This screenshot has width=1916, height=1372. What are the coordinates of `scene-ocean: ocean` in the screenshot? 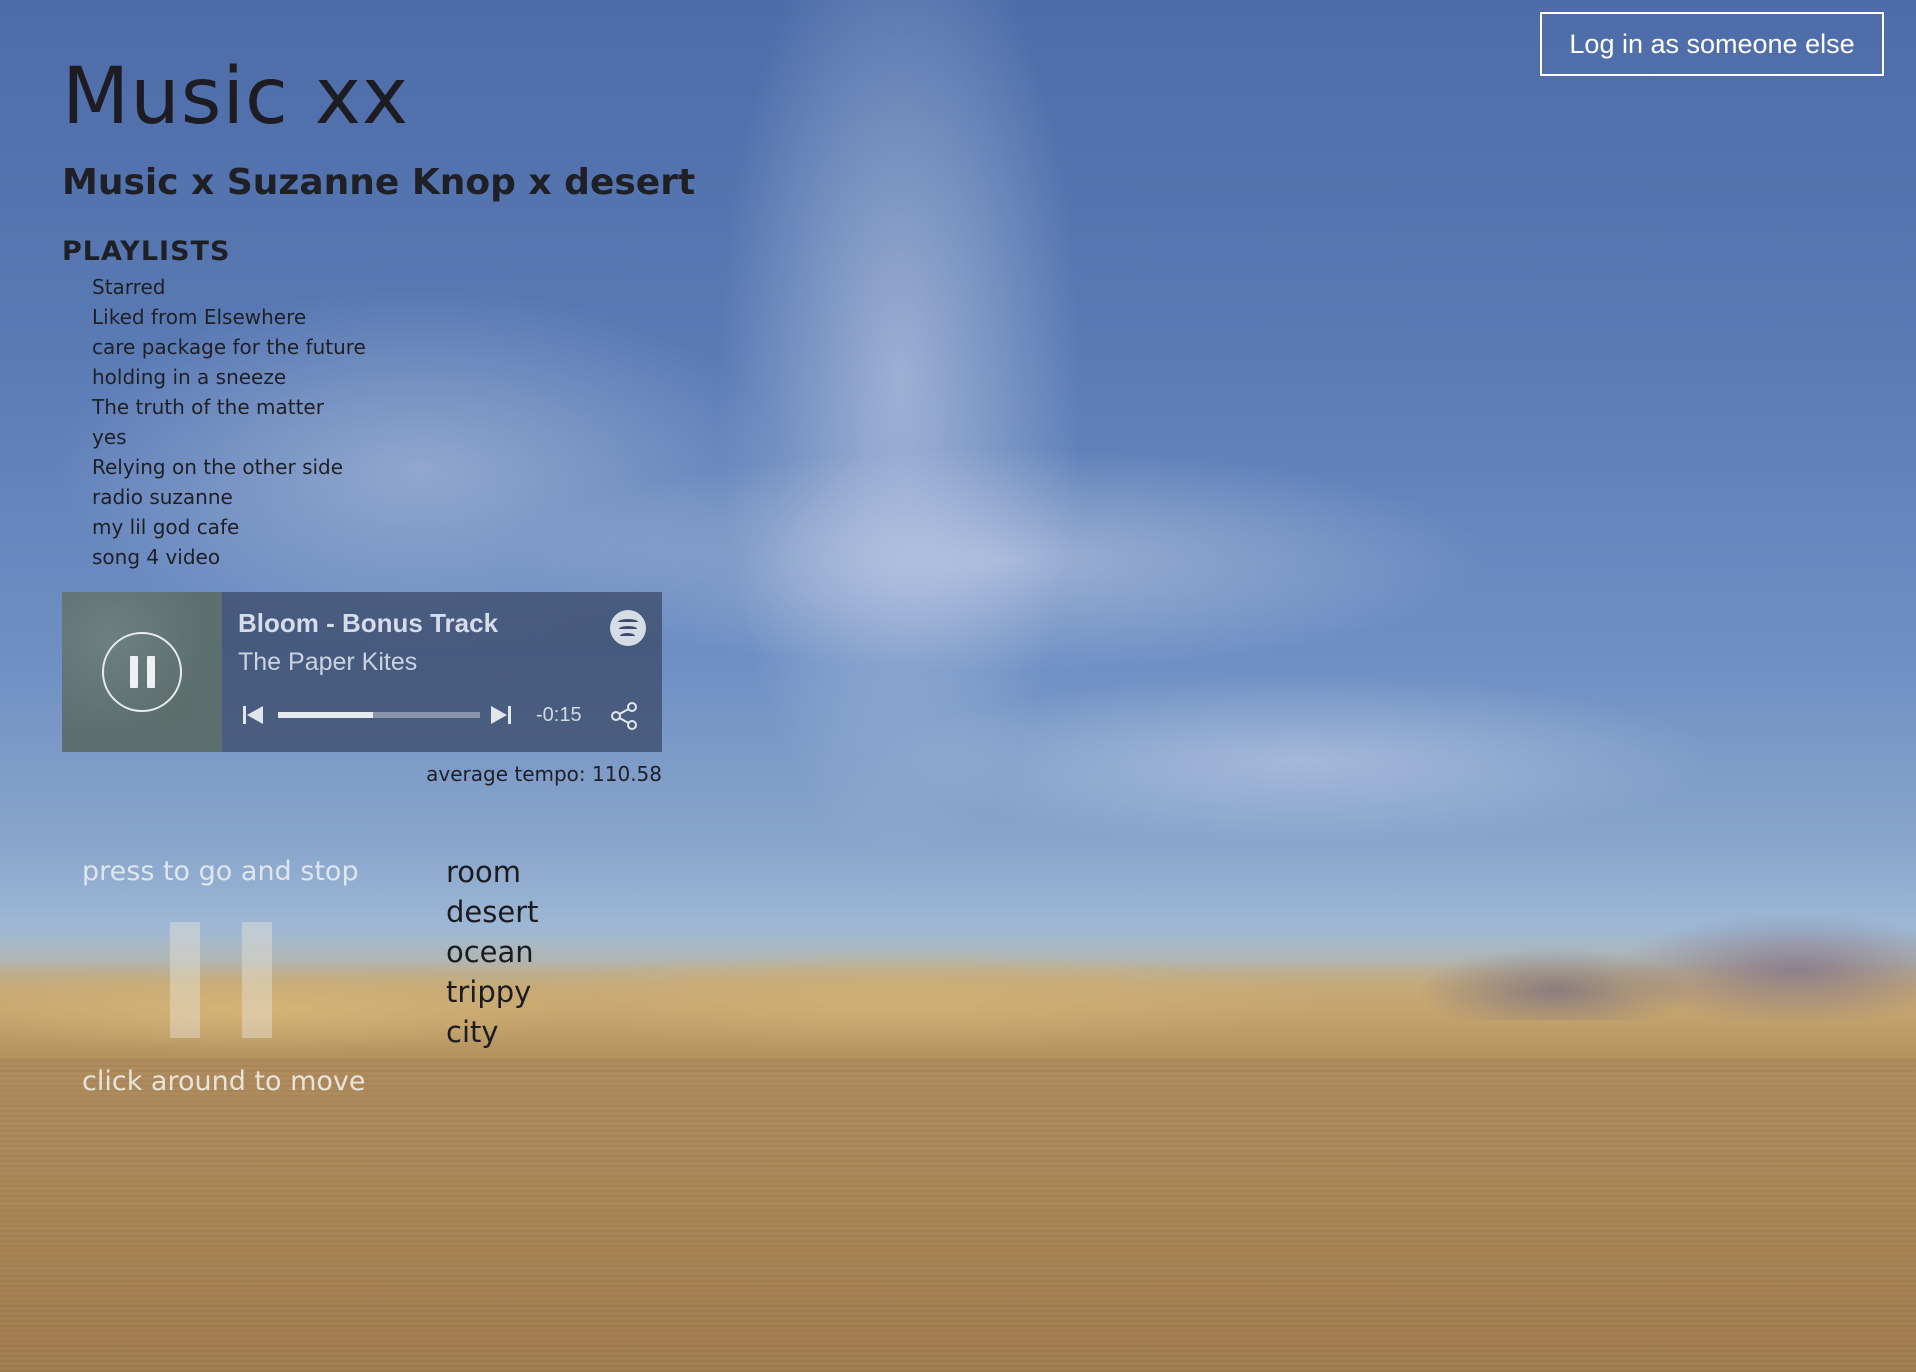 It's located at (492, 952).